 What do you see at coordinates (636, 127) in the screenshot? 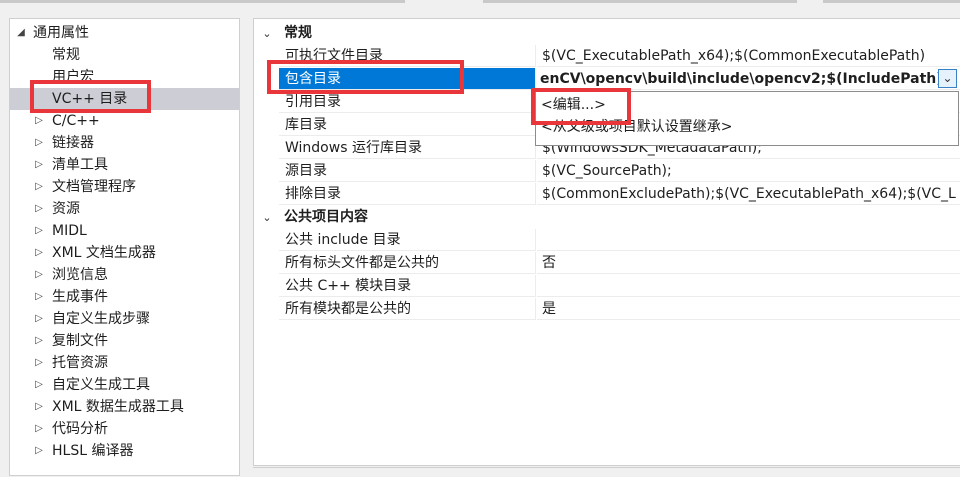
I see `dropdown-option-inherit: <从父级或项目默认设置继承>` at bounding box center [636, 127].